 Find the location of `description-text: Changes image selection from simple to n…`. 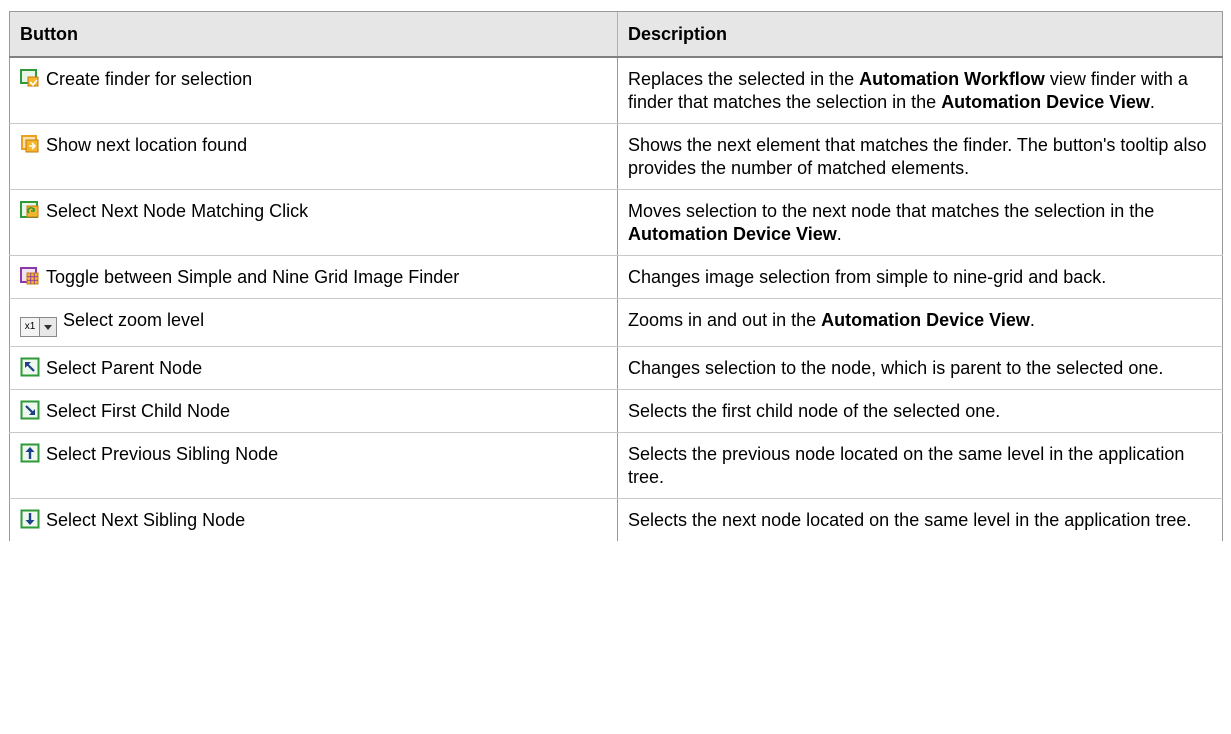

description-text: Changes image selection from simple to n… is located at coordinates (867, 277).